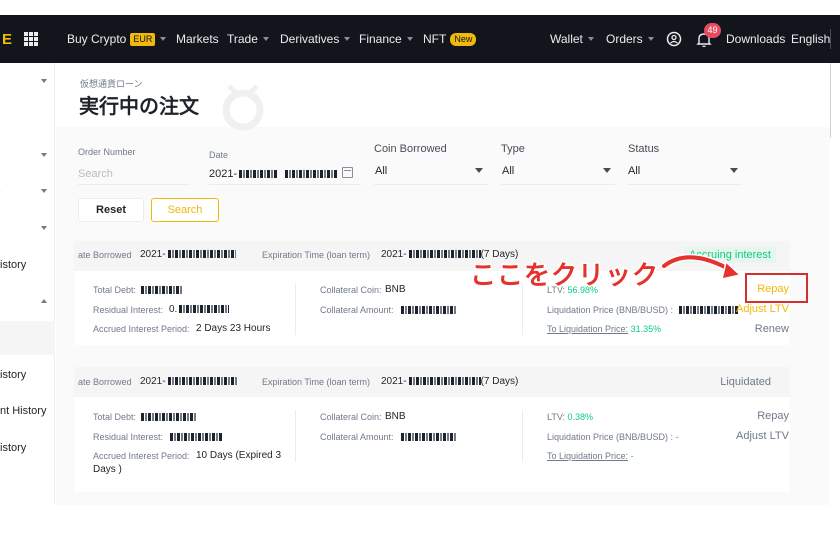  I want to click on annotation-click-here: ここをクリック, so click(564, 275).